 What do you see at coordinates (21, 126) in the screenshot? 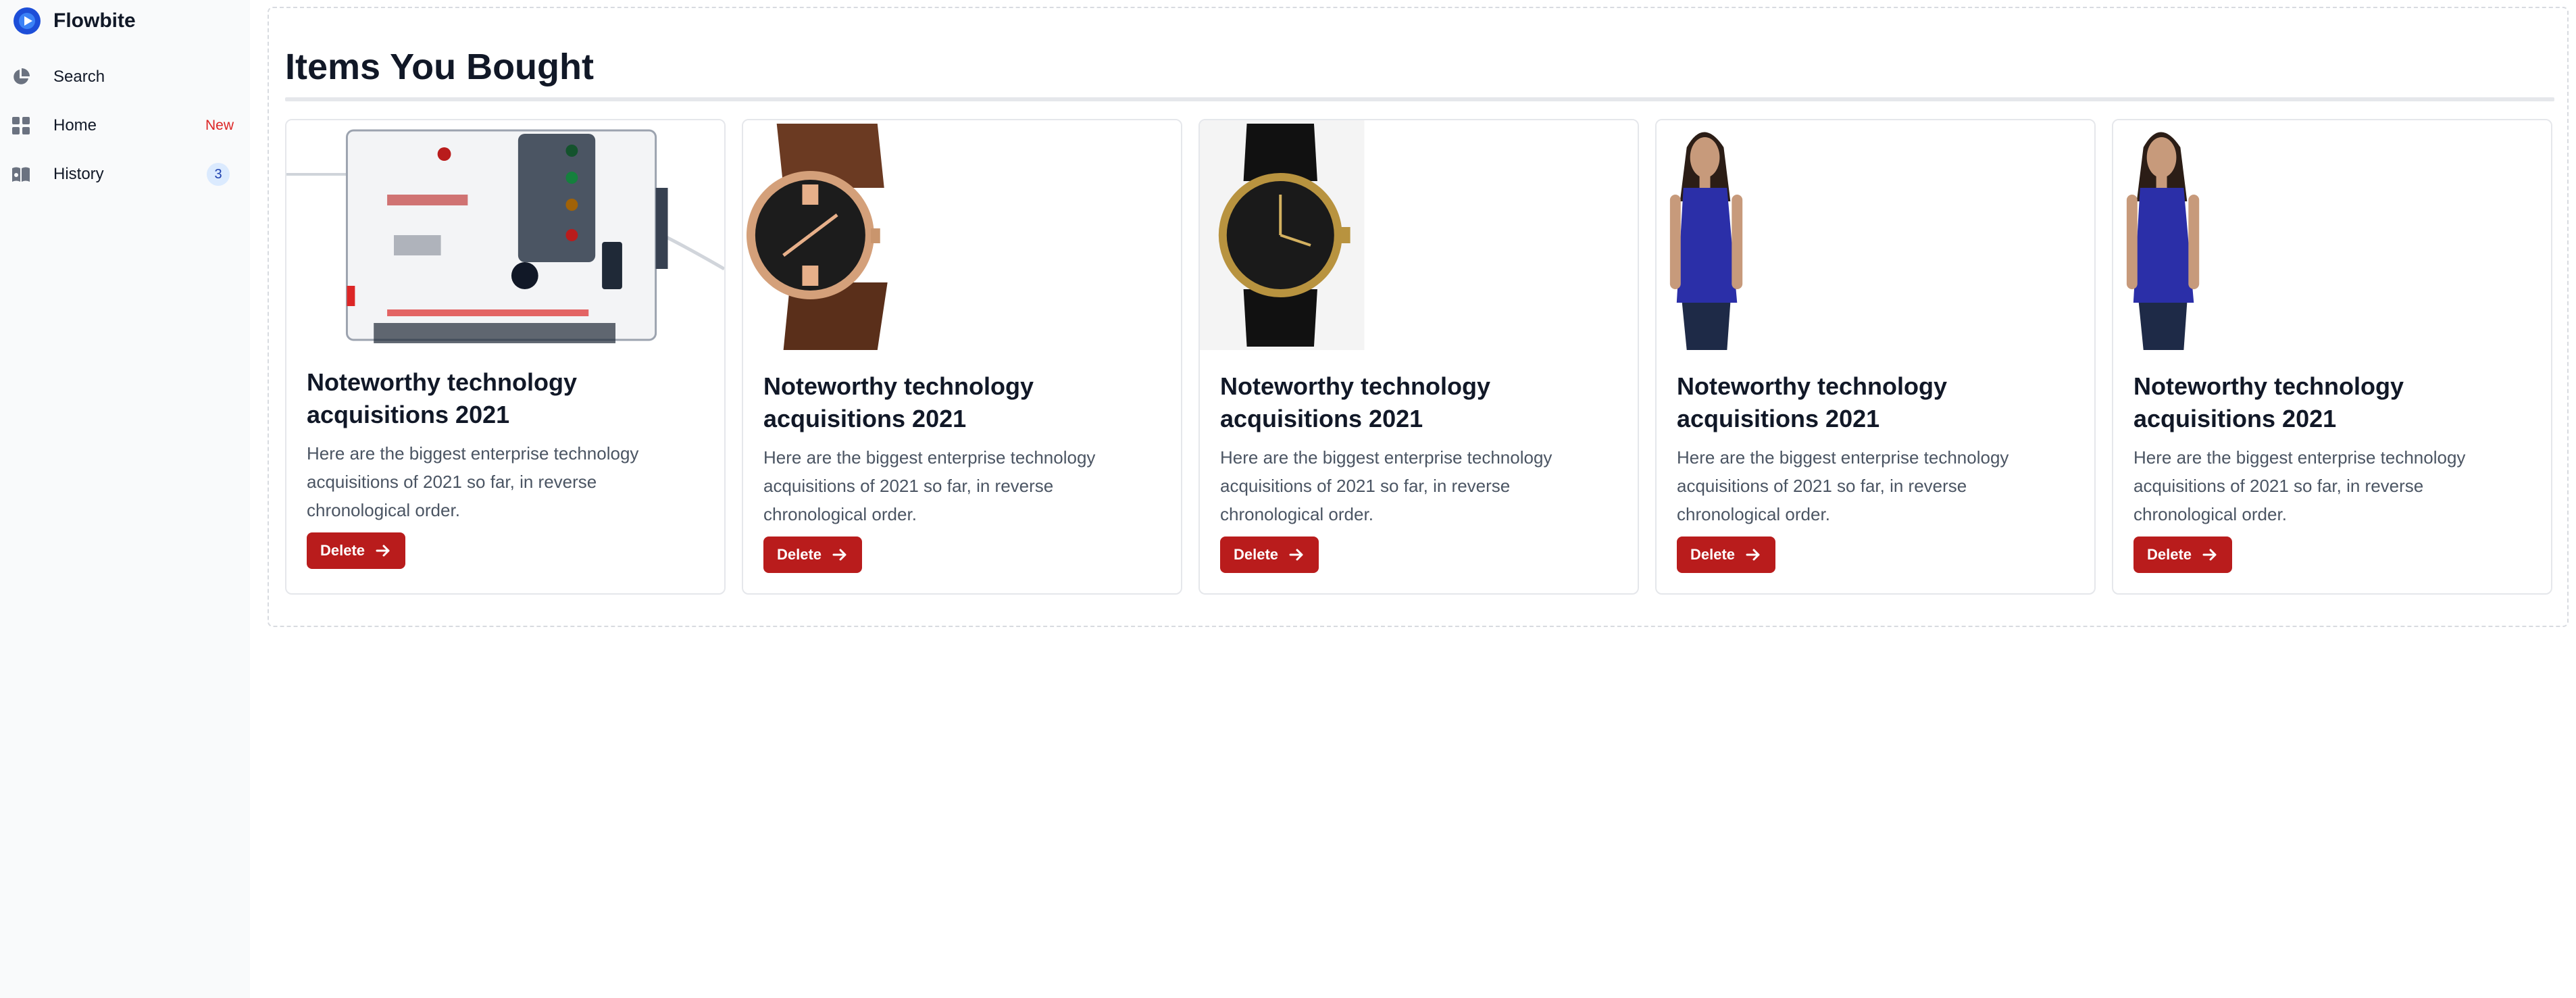
I see `grid-icon` at bounding box center [21, 126].